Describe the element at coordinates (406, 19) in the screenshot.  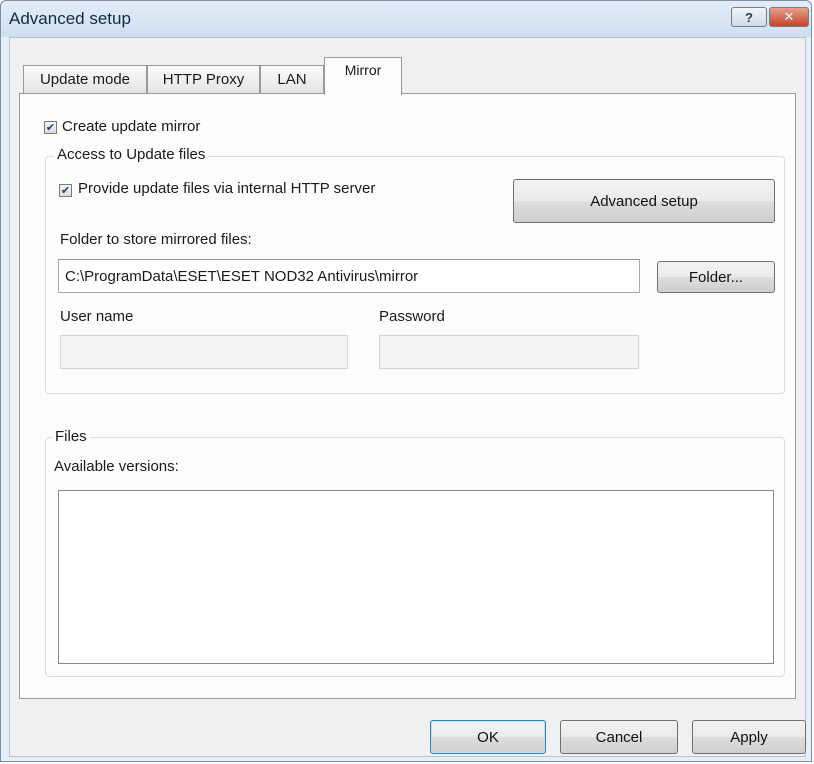
I see `title-bar: Advanced setup ? ✕` at that location.